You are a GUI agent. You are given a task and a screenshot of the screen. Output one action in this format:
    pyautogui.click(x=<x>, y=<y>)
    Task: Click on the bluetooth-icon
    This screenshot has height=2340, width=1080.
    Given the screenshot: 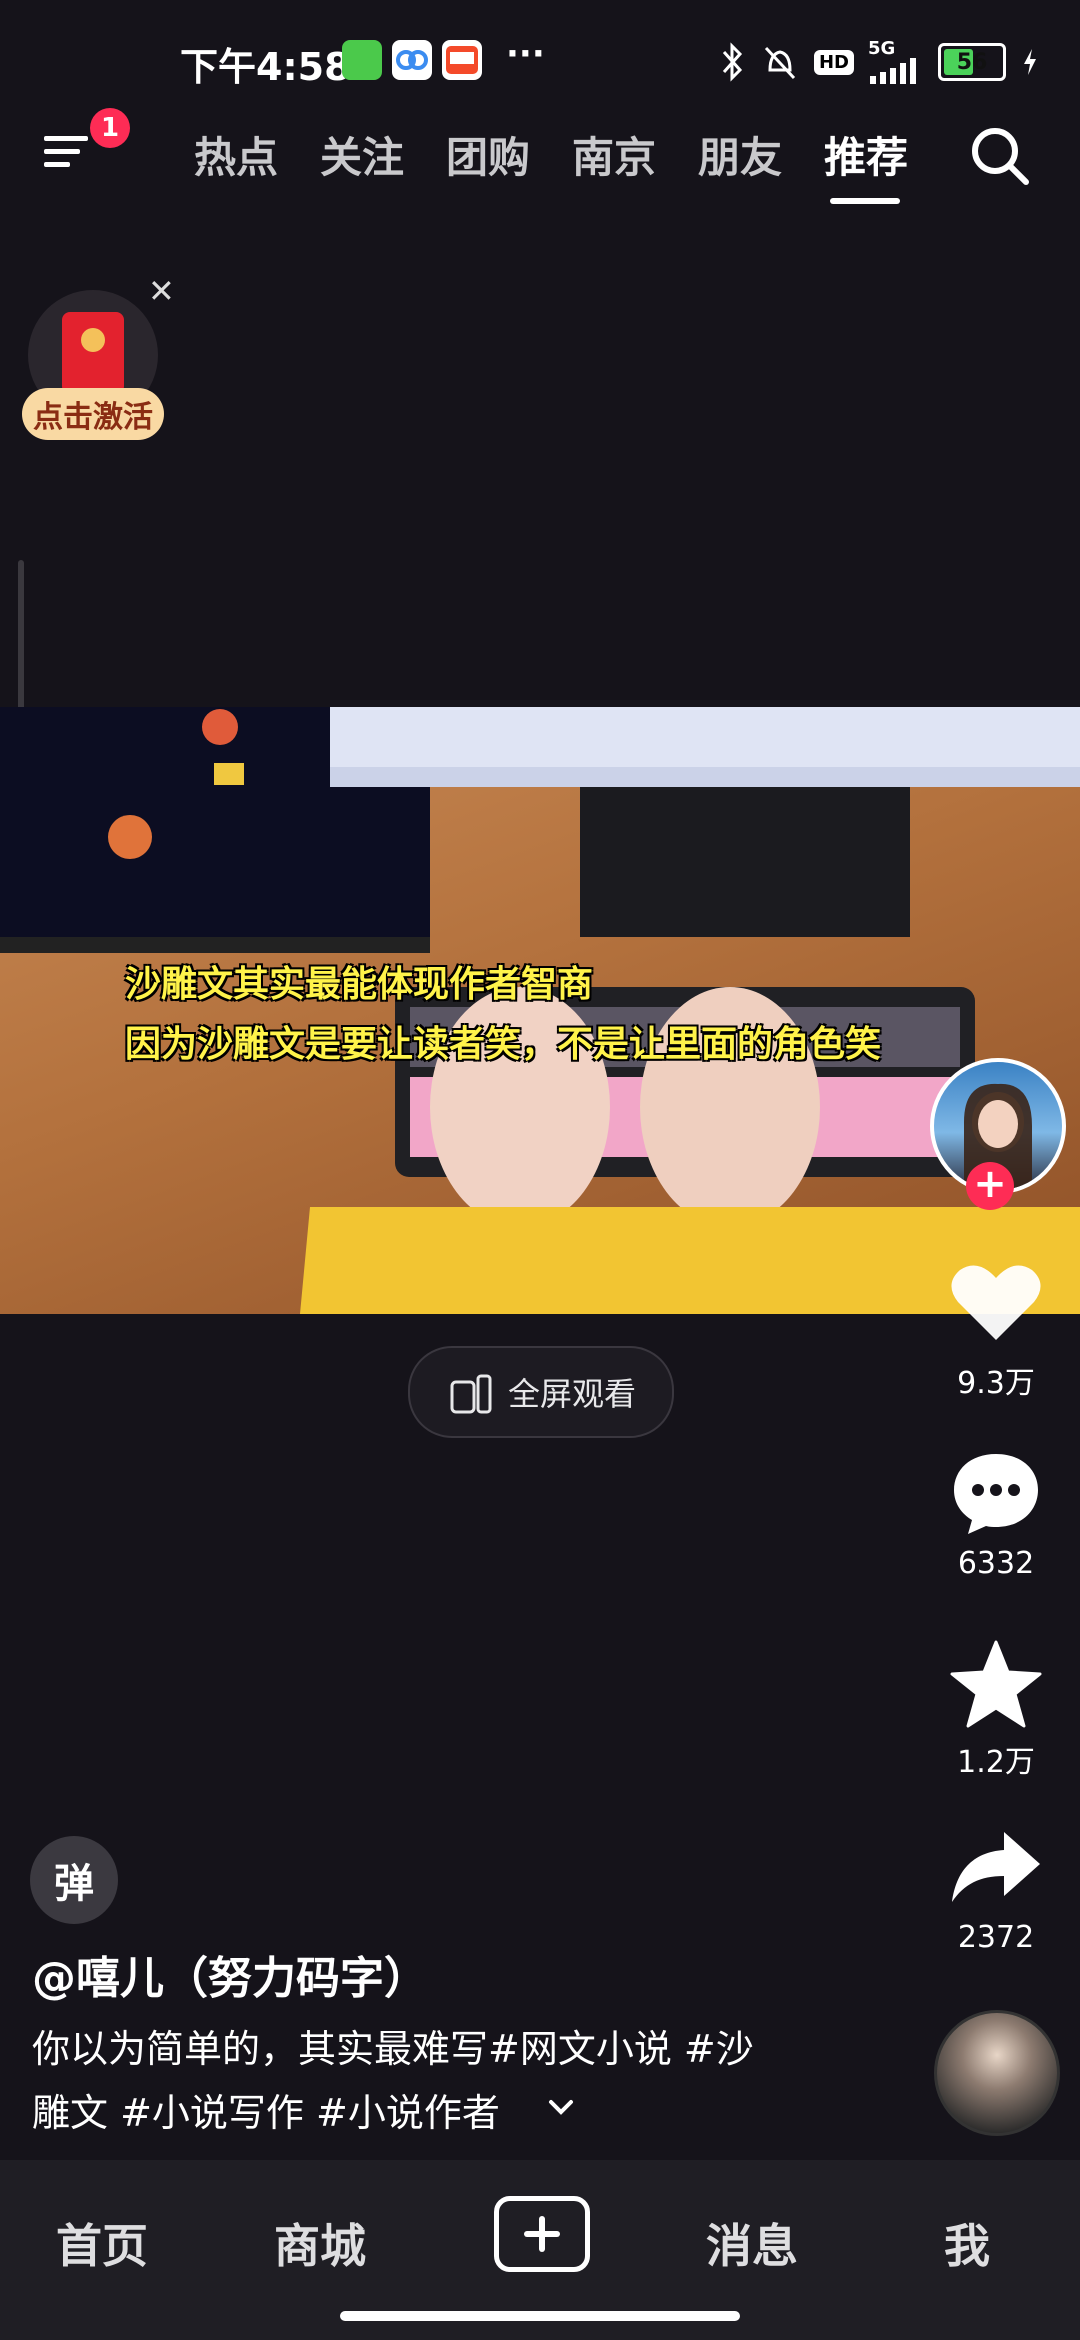 What is the action you would take?
    pyautogui.click(x=732, y=62)
    